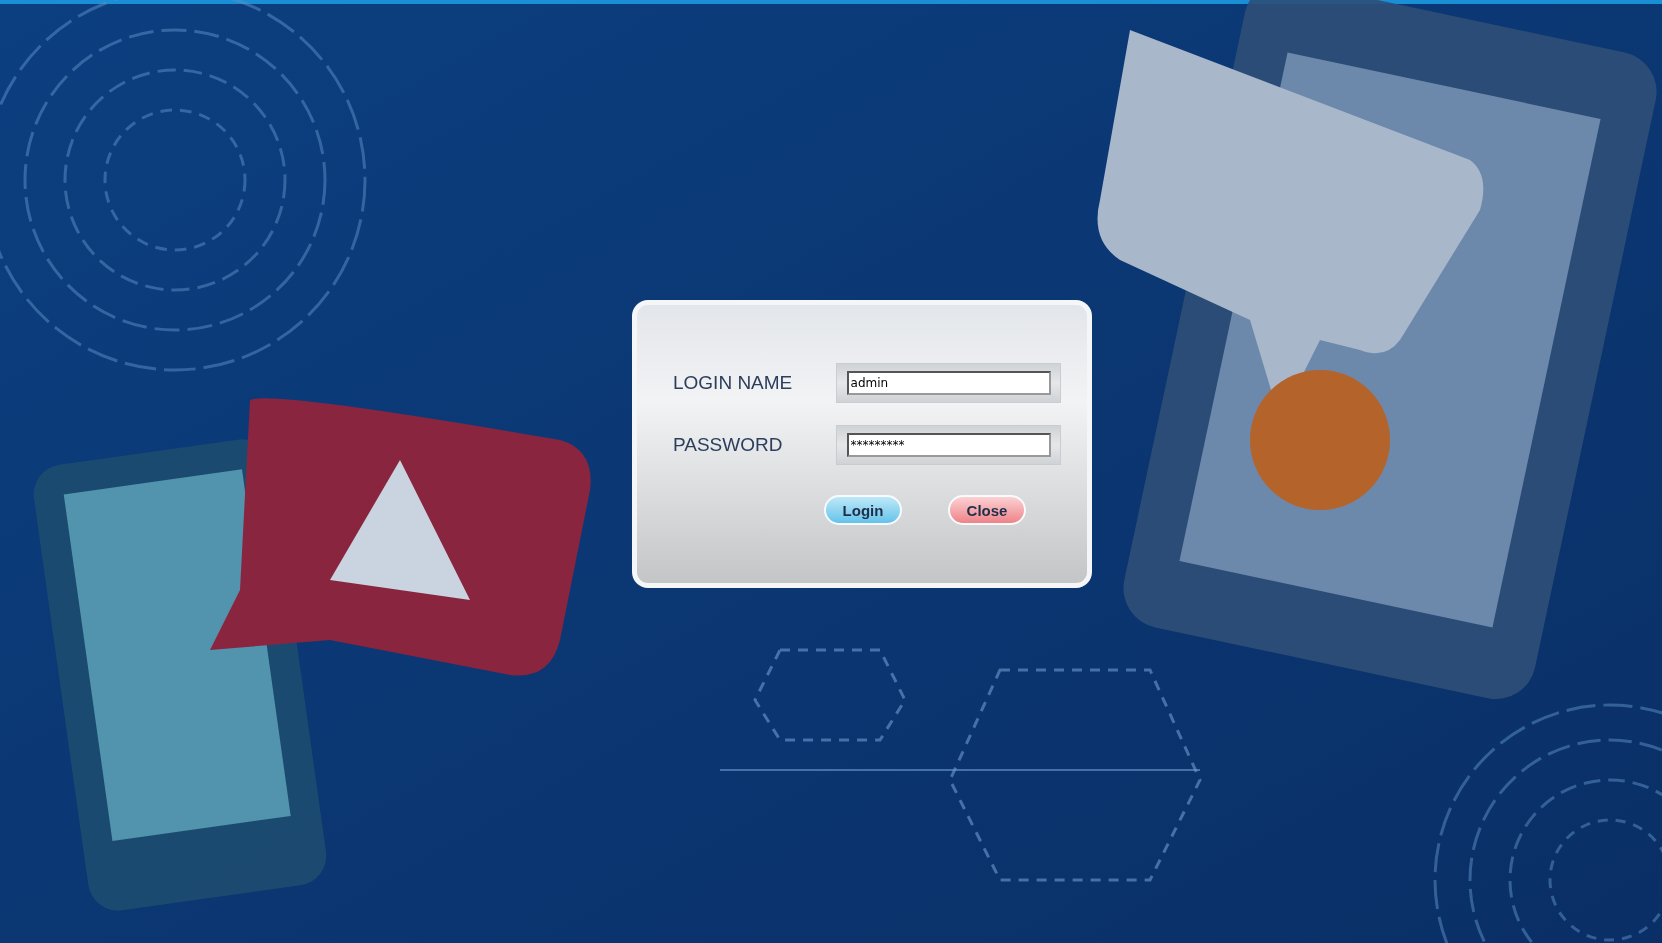 Image resolution: width=1662 pixels, height=943 pixels. Describe the element at coordinates (728, 445) in the screenshot. I see `field-label: PASSWORD` at that location.